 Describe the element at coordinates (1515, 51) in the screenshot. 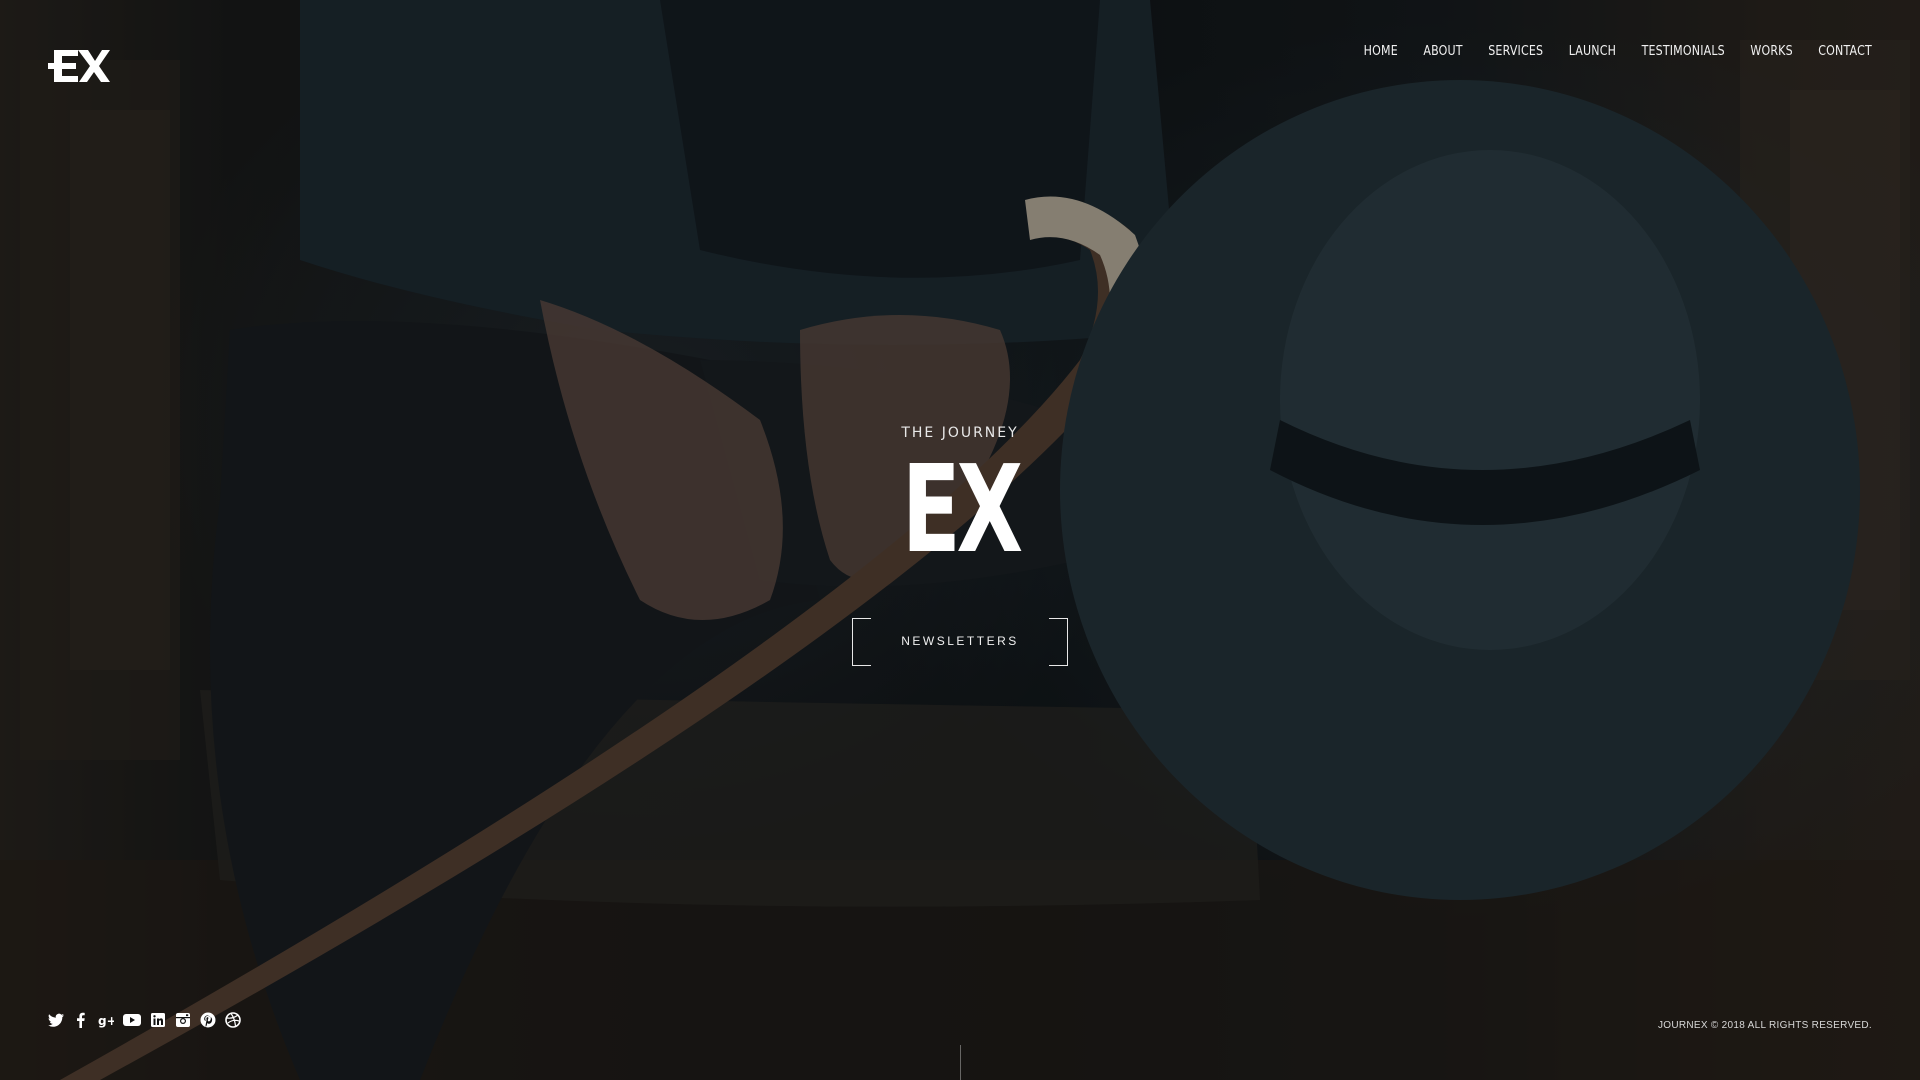

I see `nav-services: SERVICES` at that location.